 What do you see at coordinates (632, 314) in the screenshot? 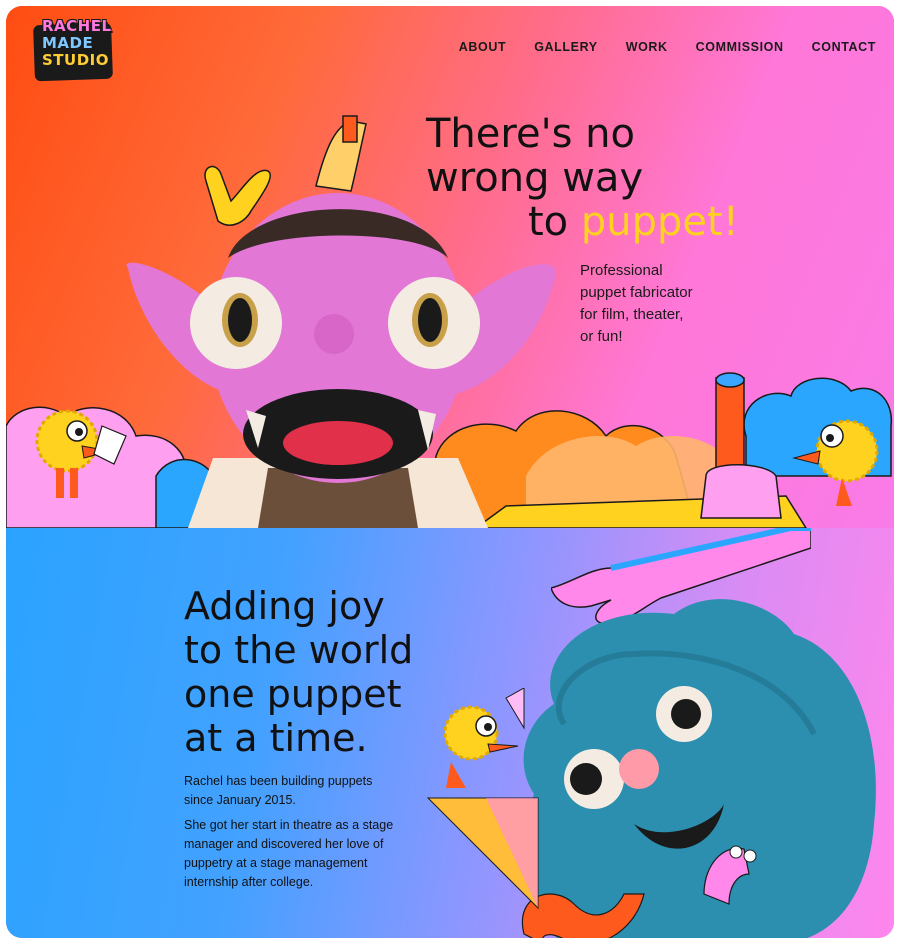
I see `tagline-line-3: for film, theater,` at bounding box center [632, 314].